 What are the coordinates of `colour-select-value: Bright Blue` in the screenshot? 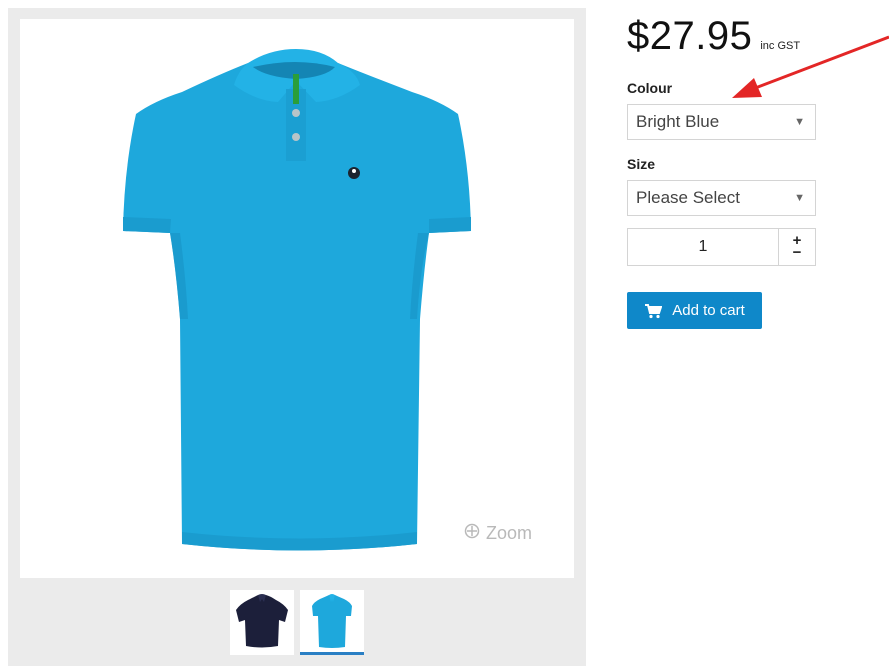 It's located at (678, 121).